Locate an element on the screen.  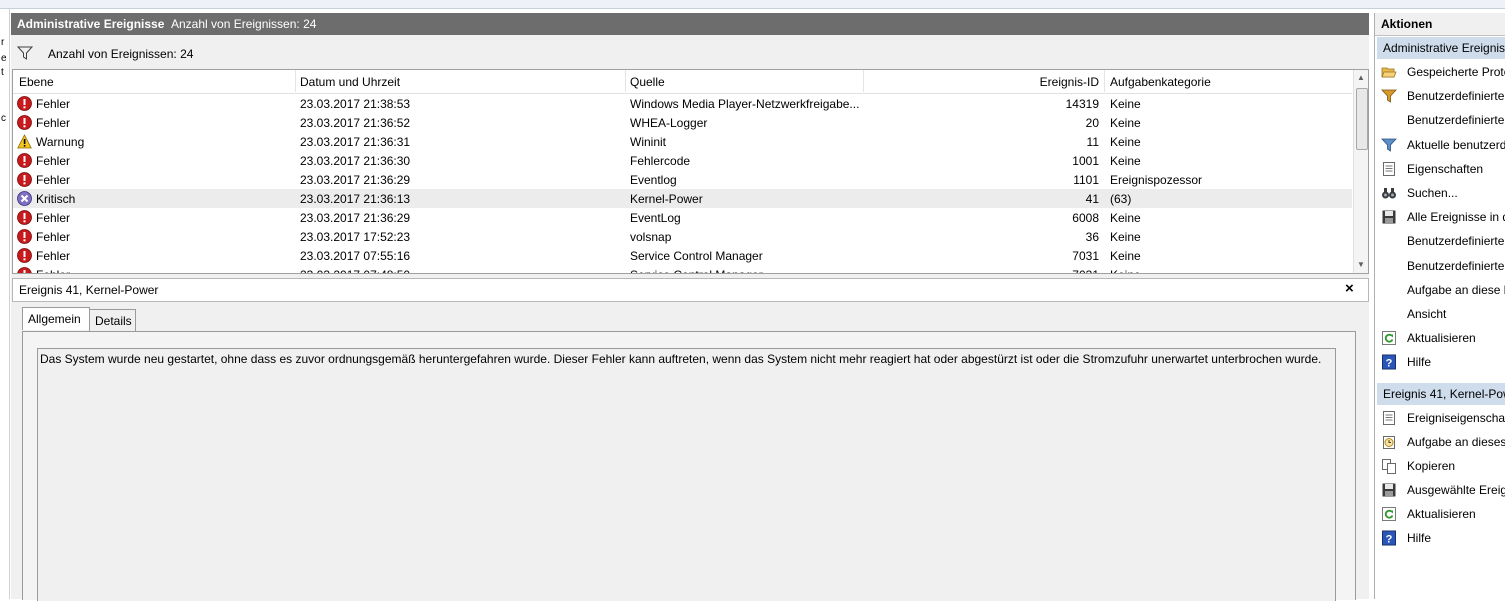
filter-event-count: Anzahl von Ereignissen: 24 is located at coordinates (121, 54).